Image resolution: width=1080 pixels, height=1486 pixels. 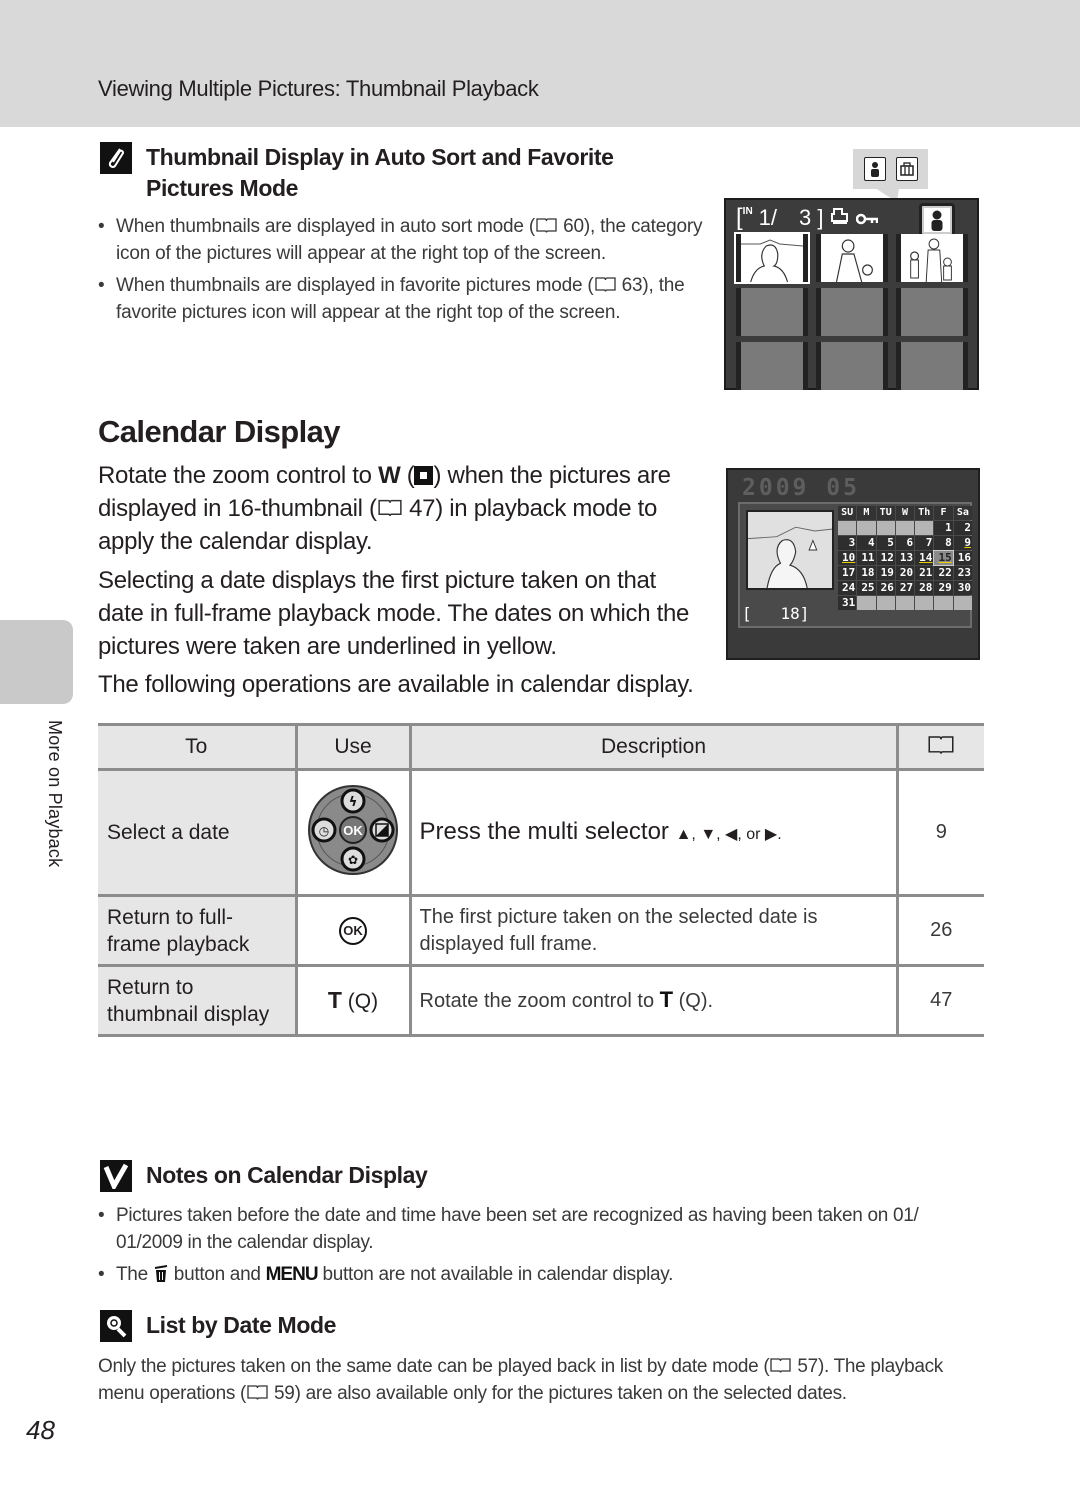 What do you see at coordinates (666, 999) in the screenshot?
I see `zoom-tele-label: T` at bounding box center [666, 999].